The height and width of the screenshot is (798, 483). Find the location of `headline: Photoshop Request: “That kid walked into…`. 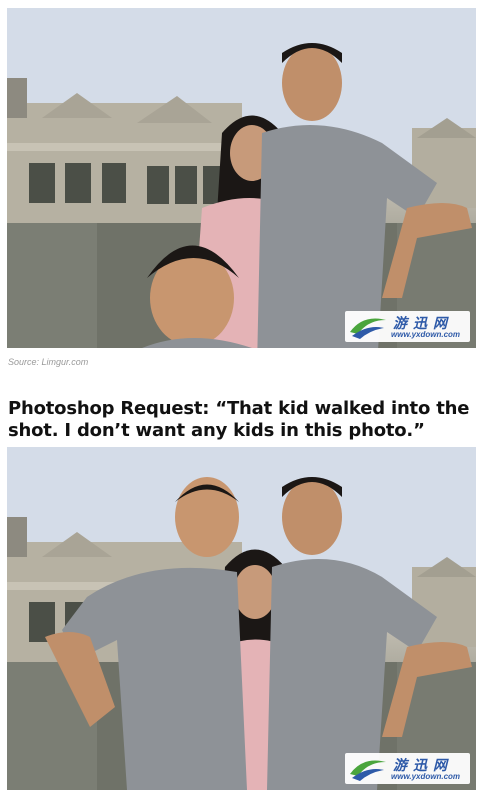

headline: Photoshop Request: “That kid walked into… is located at coordinates (239, 419).